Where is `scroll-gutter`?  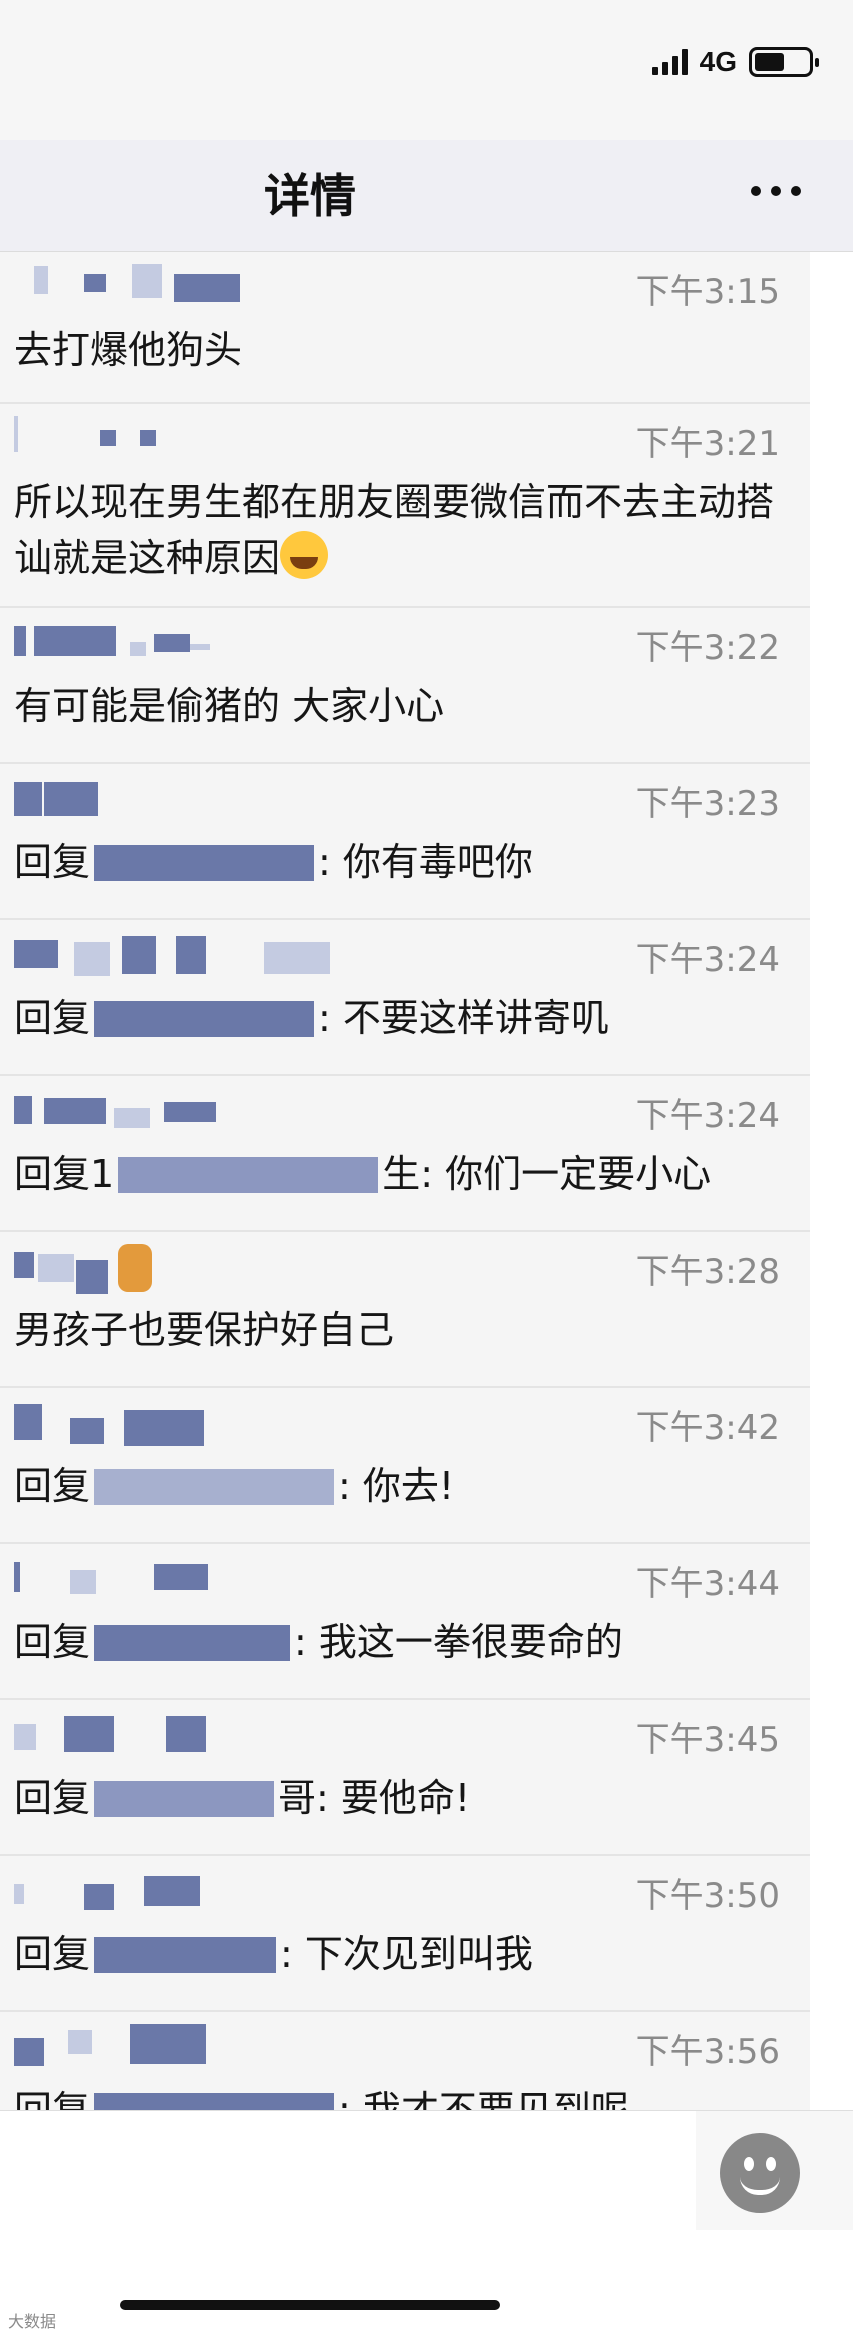
scroll-gutter is located at coordinates (831, 1181).